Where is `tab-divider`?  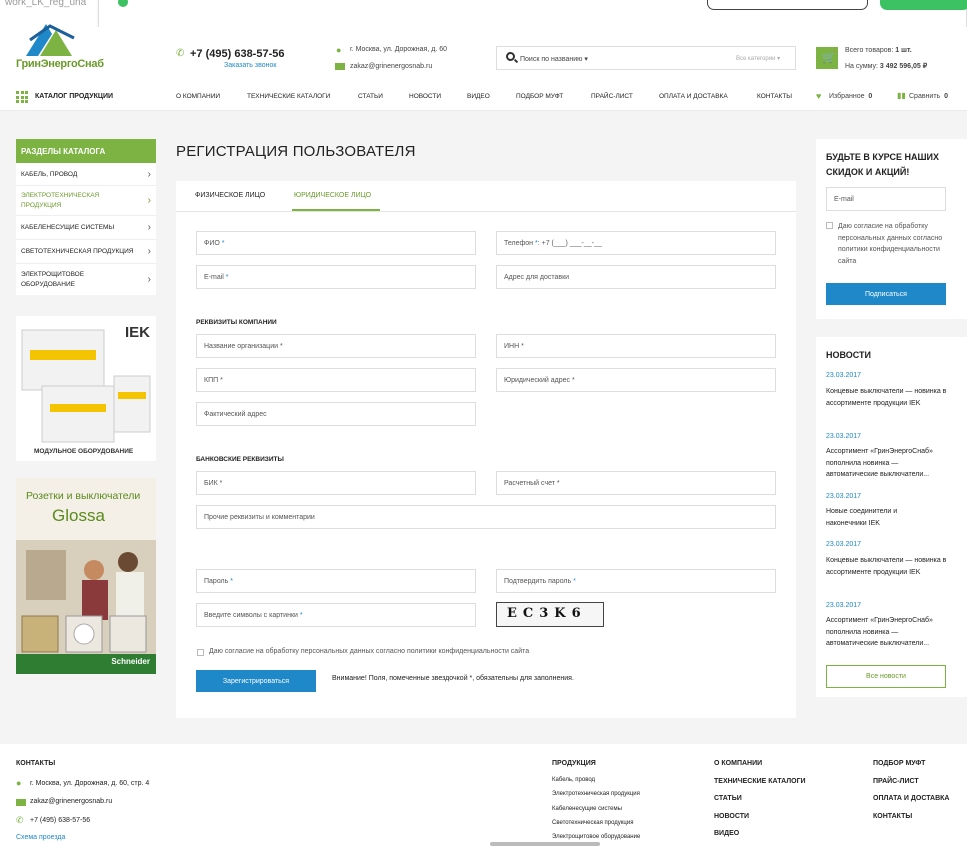 tab-divider is located at coordinates (486, 211).